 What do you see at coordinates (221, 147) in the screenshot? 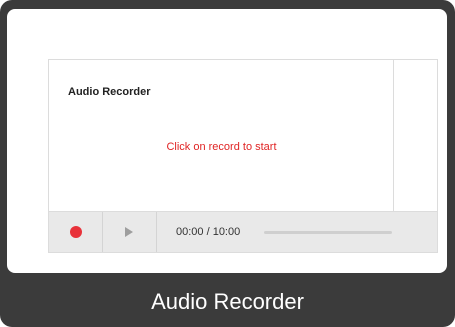
I see `recorder-status-message: Click on record to start` at bounding box center [221, 147].